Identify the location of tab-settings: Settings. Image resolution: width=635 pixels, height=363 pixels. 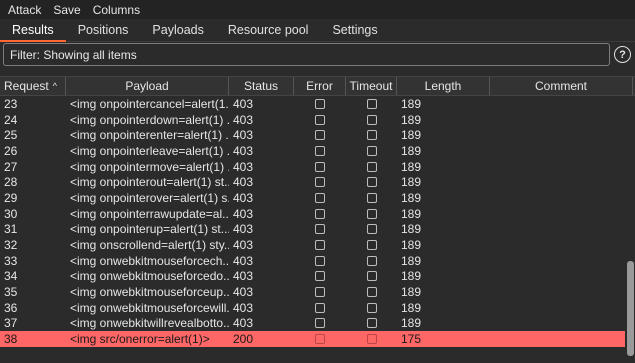
(354, 30).